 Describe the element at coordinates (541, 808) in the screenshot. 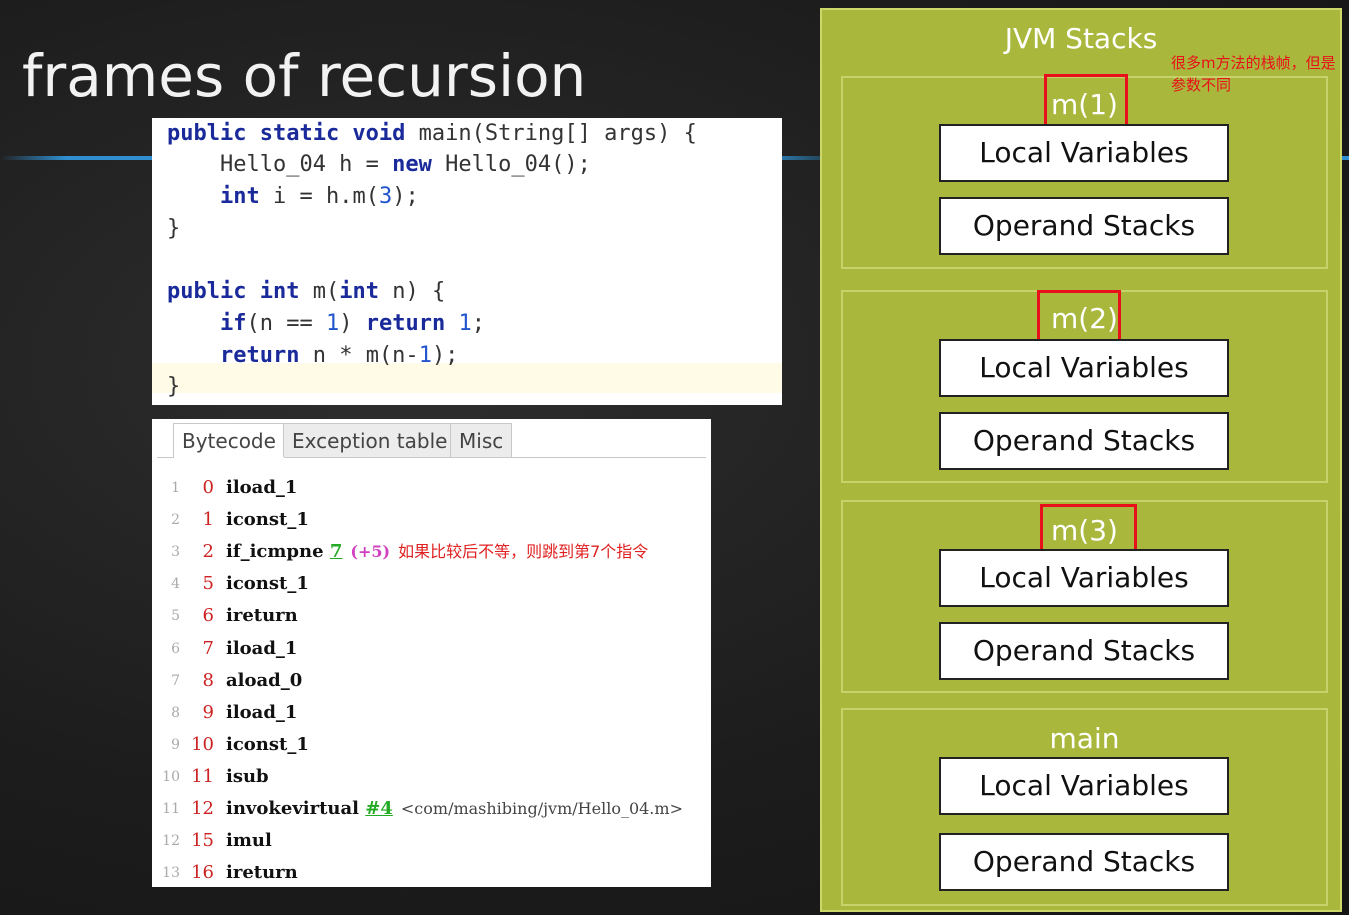

I see `method-reference: <com/mashibing/jvm/Hello_04.m>` at that location.